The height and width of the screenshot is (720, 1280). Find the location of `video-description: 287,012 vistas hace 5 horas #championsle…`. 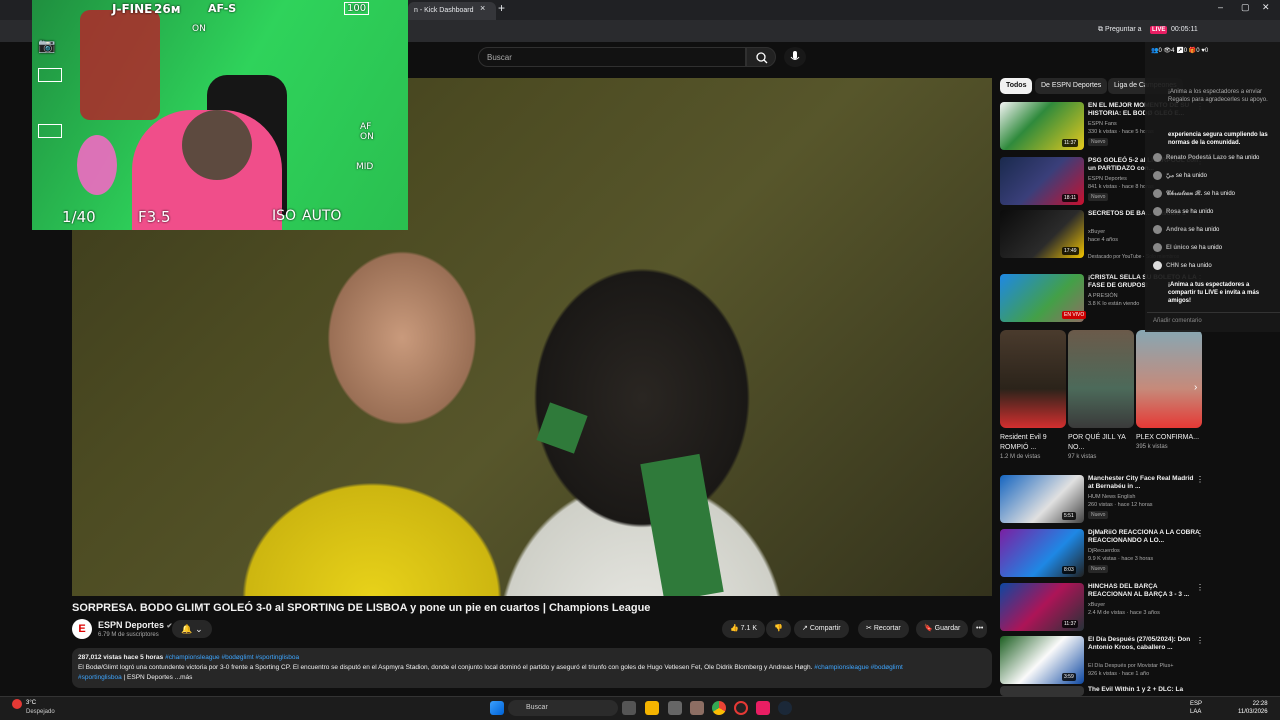

video-description: 287,012 vistas hace 5 horas #championsle… is located at coordinates (532, 668).